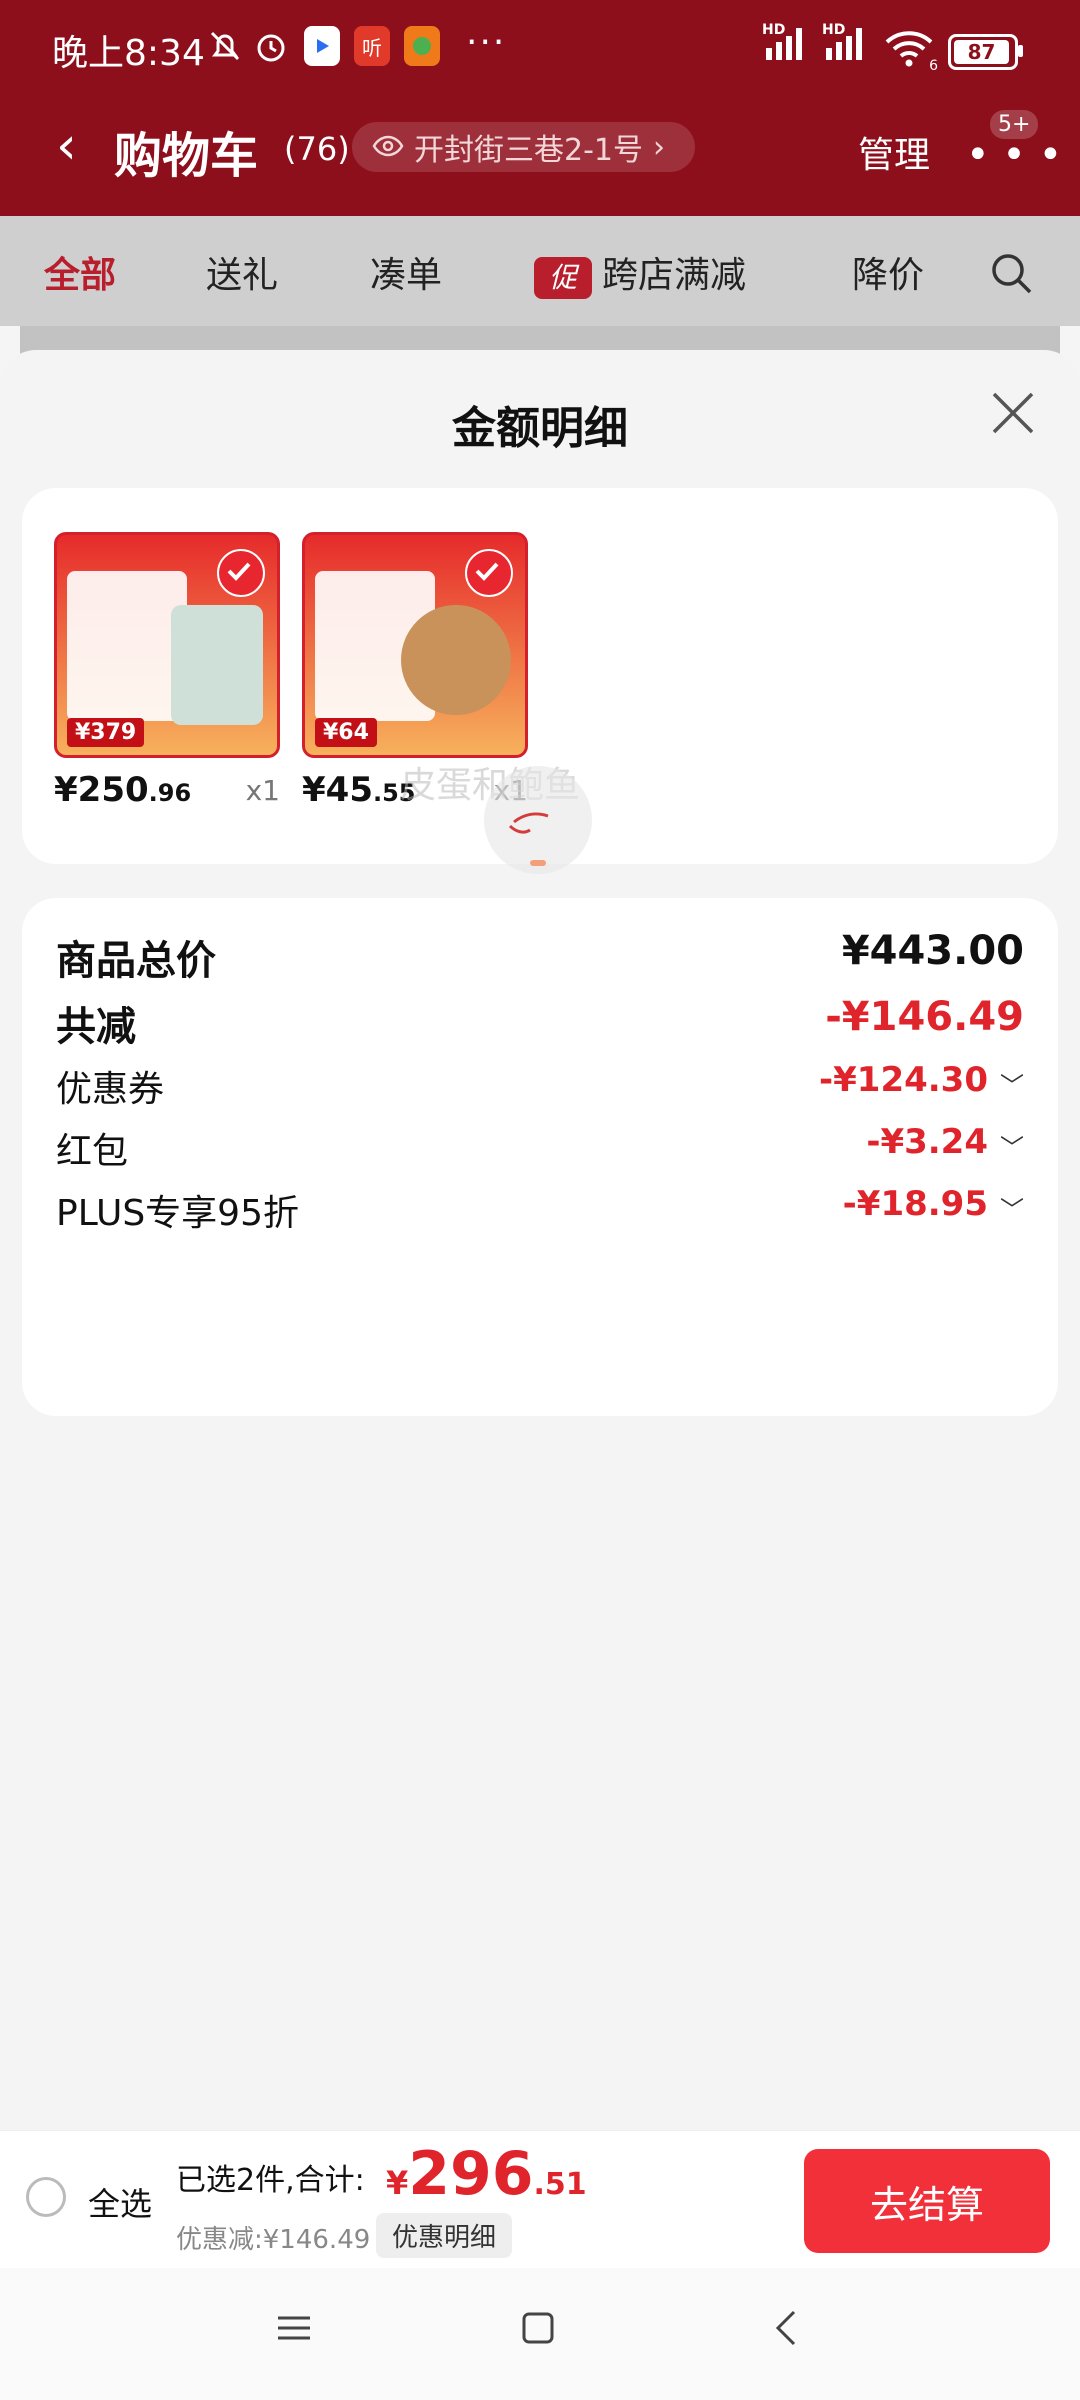 The image size is (1080, 2400). I want to click on checkout-bar: 全选 已选2件,合计: ¥296.51 优惠减:¥146.49 优惠明细 去结算, so click(540, 2199).